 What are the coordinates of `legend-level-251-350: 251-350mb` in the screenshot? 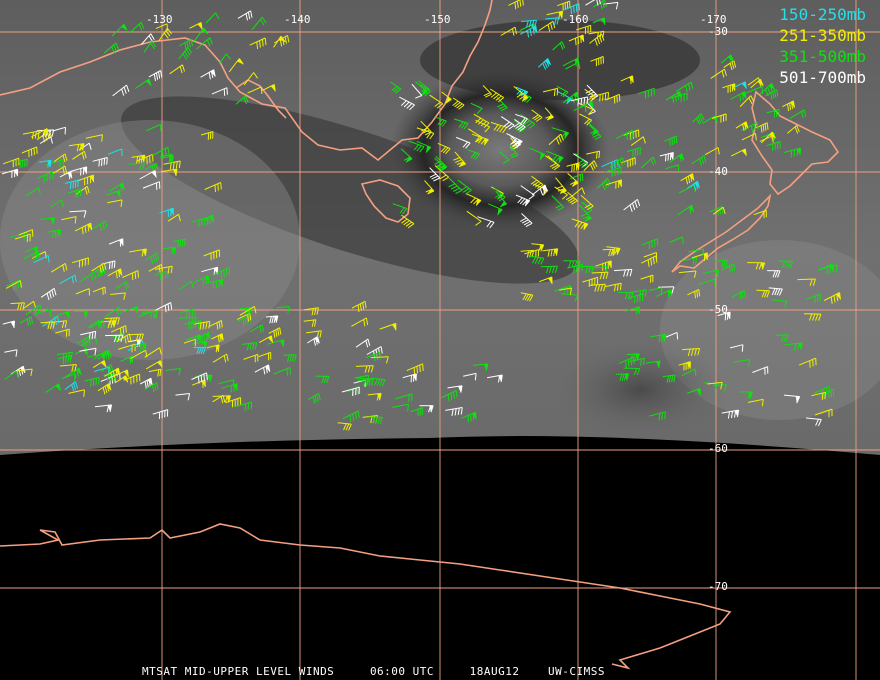 It's located at (822, 35).